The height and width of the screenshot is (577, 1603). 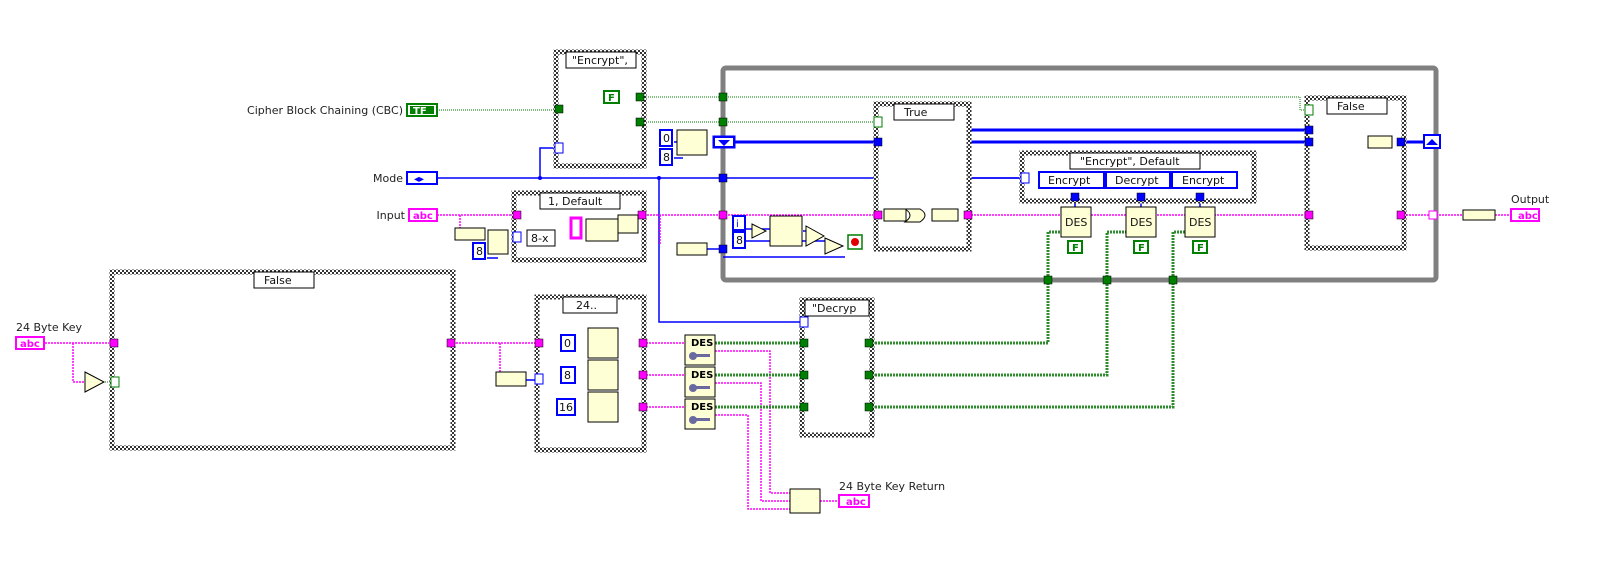 I want to click on constant-false-top: F, so click(x=611, y=97).